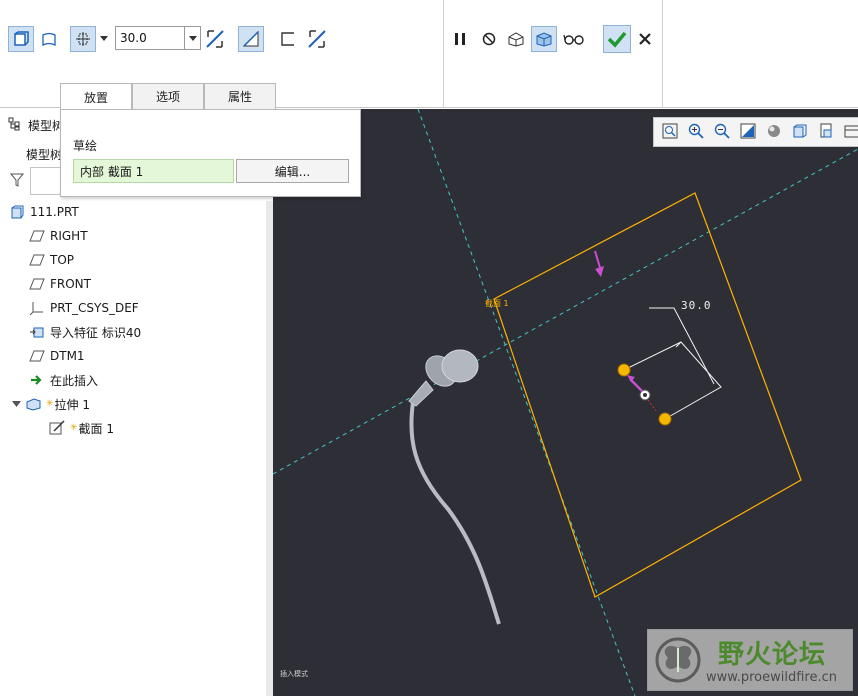 The image size is (858, 696). What do you see at coordinates (96, 428) in the screenshot?
I see `tree-item-label: 截面 1` at bounding box center [96, 428].